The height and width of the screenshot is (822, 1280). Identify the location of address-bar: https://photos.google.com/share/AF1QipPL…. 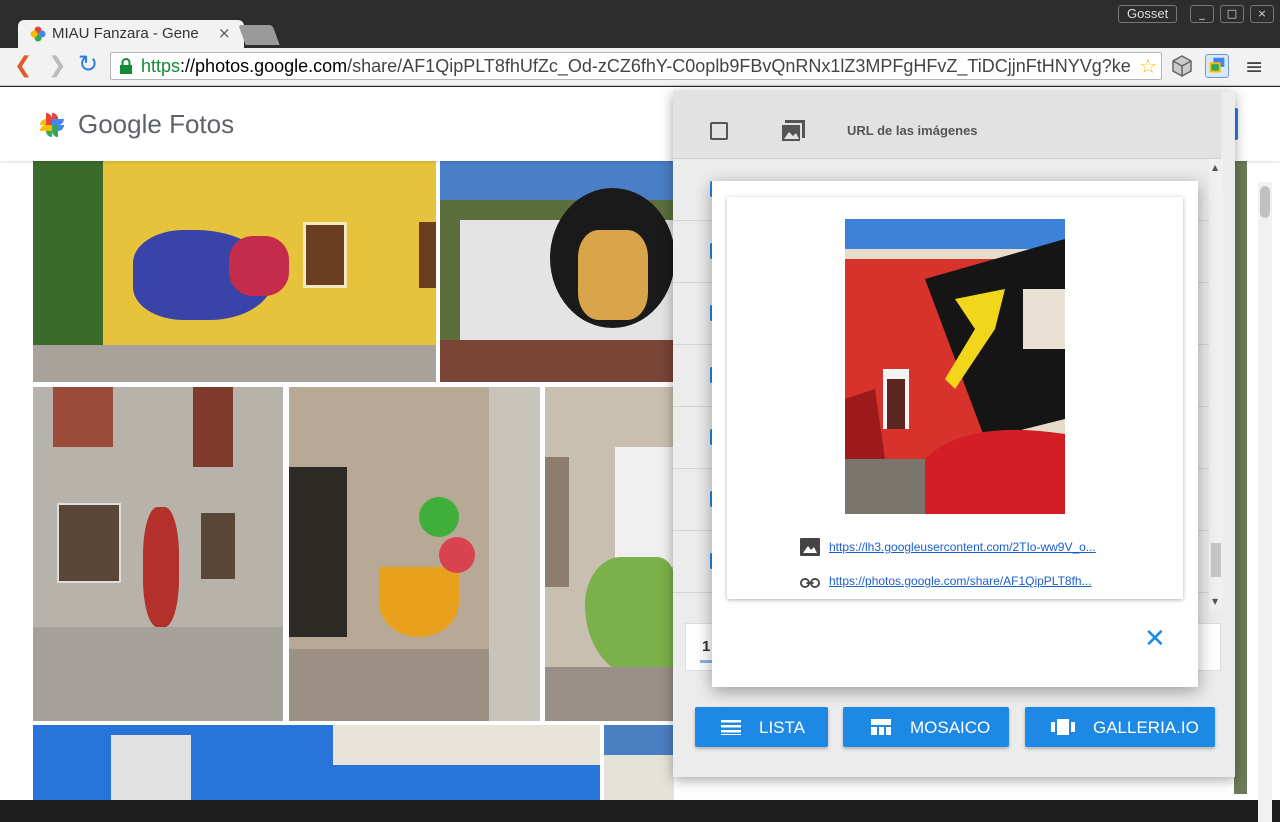
(636, 66).